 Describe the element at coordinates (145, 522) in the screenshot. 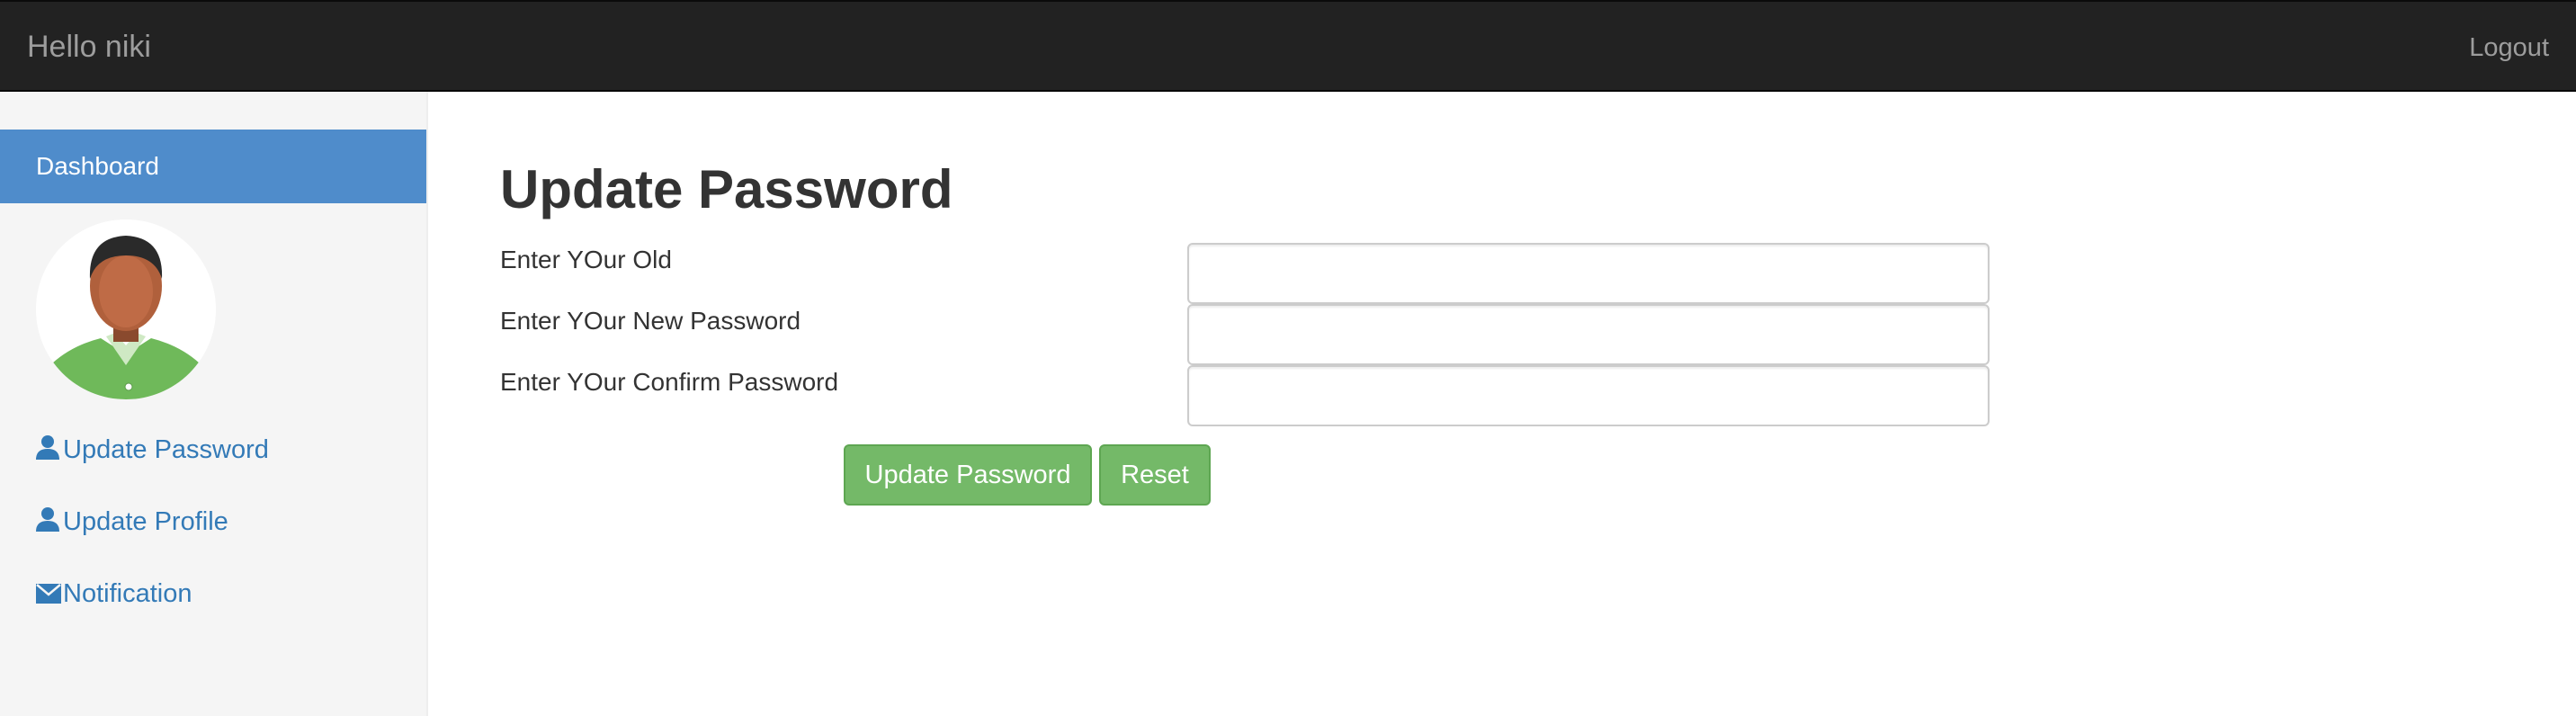

I see `sidebar-item-label: Update Profile` at that location.